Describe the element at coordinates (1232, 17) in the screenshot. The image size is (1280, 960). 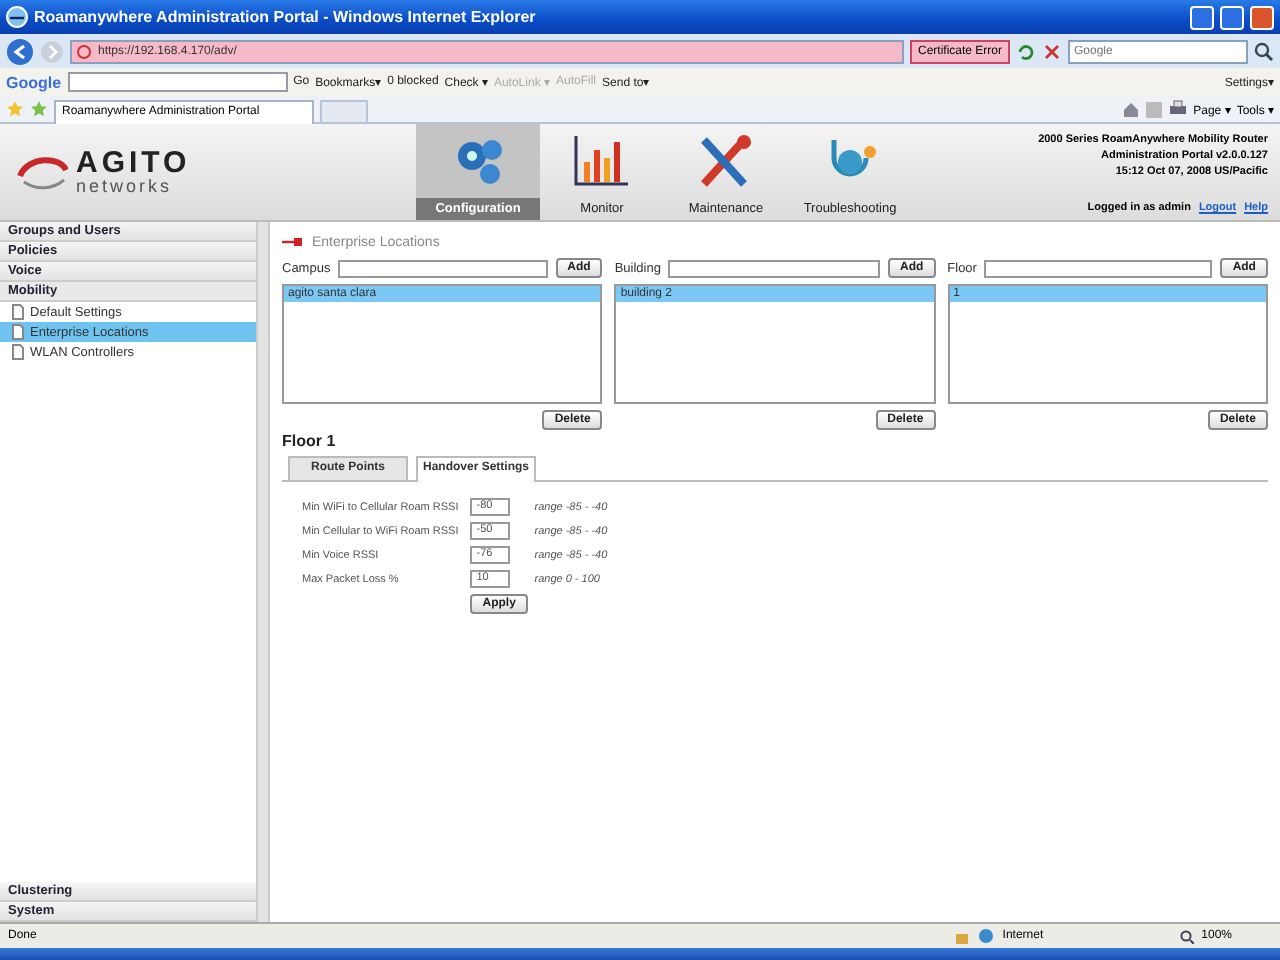
I see `maximize-button` at that location.